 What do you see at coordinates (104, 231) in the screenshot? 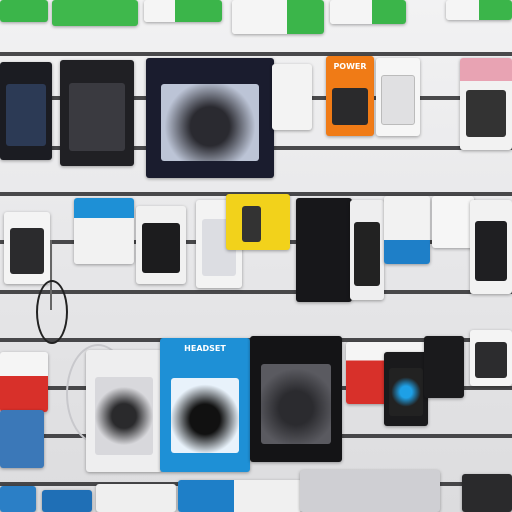
I see `blue-cable-pack` at bounding box center [104, 231].